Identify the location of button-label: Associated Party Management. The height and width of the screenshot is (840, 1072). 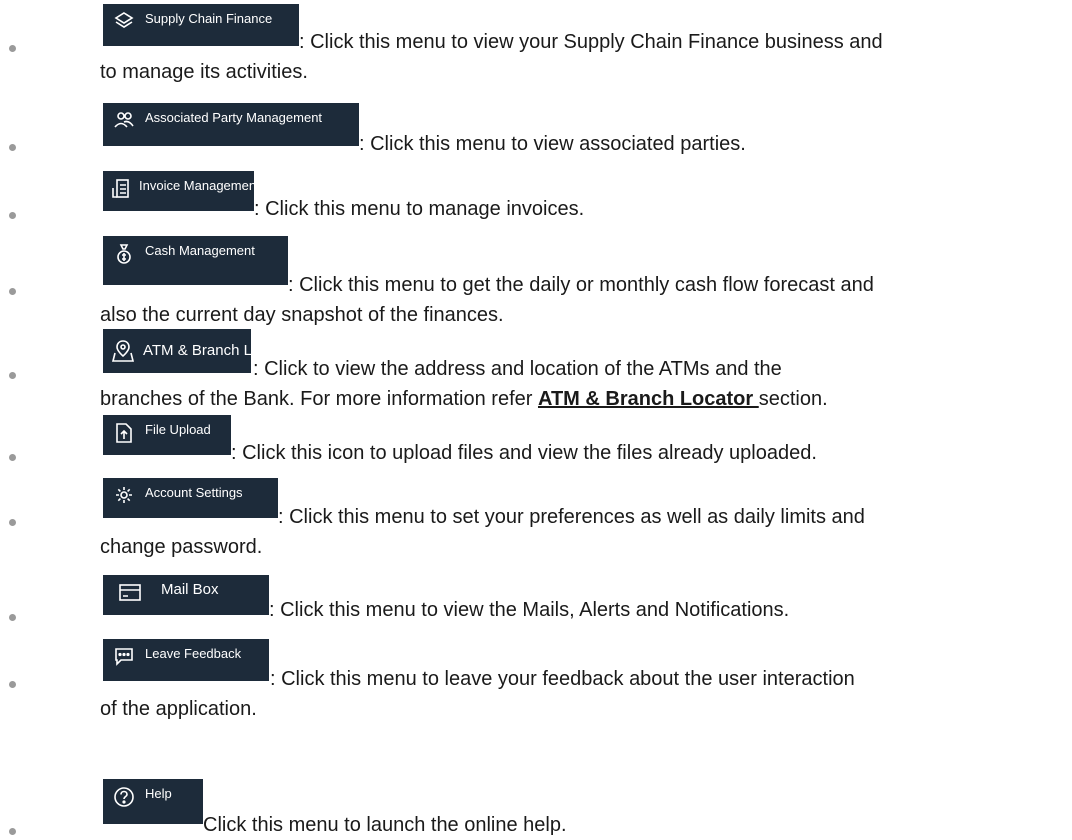
(234, 117).